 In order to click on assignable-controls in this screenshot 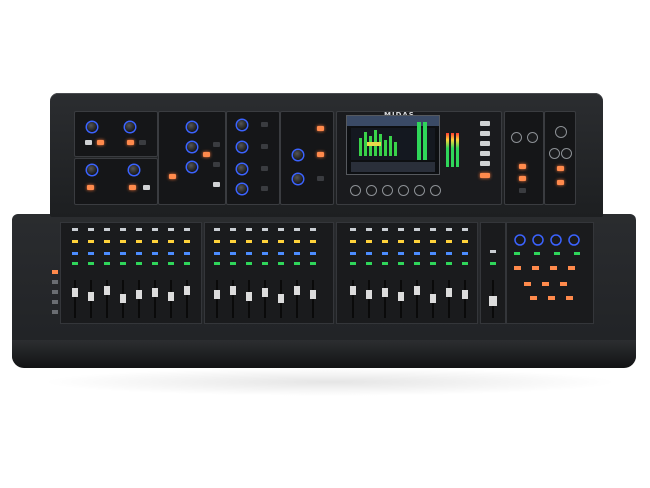, I will do `click(547, 267)`.